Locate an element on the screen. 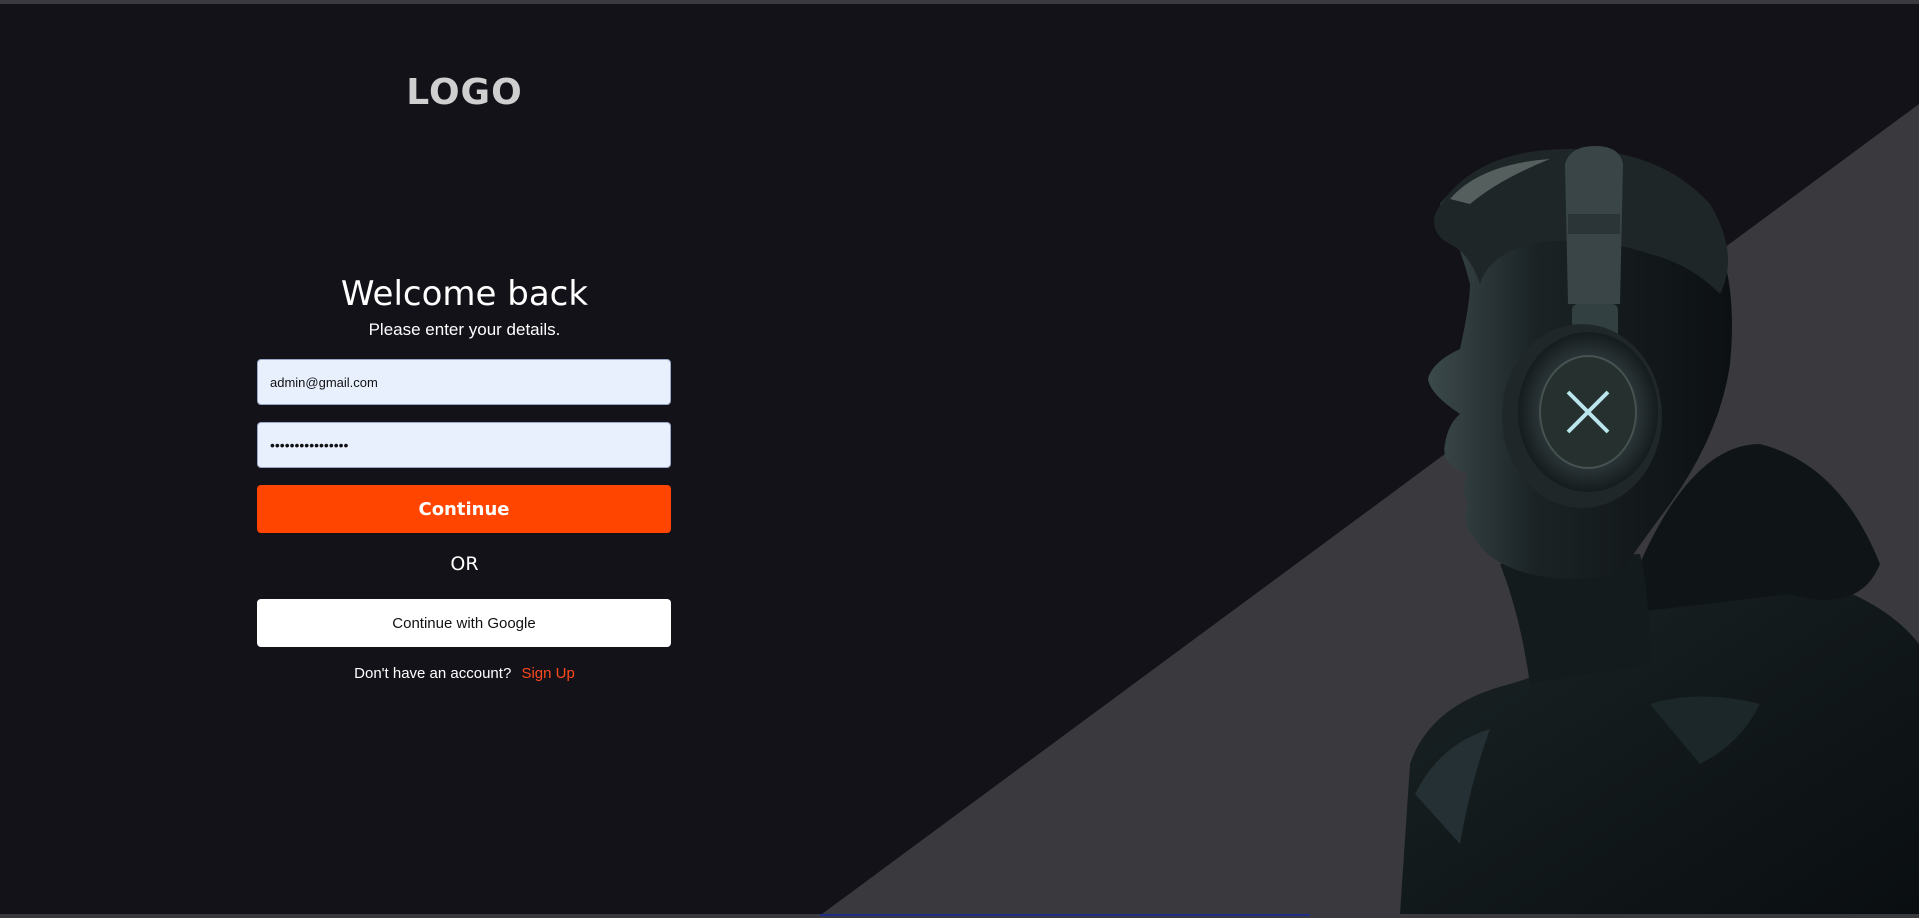  or-divider-label: OR is located at coordinates (464, 564).